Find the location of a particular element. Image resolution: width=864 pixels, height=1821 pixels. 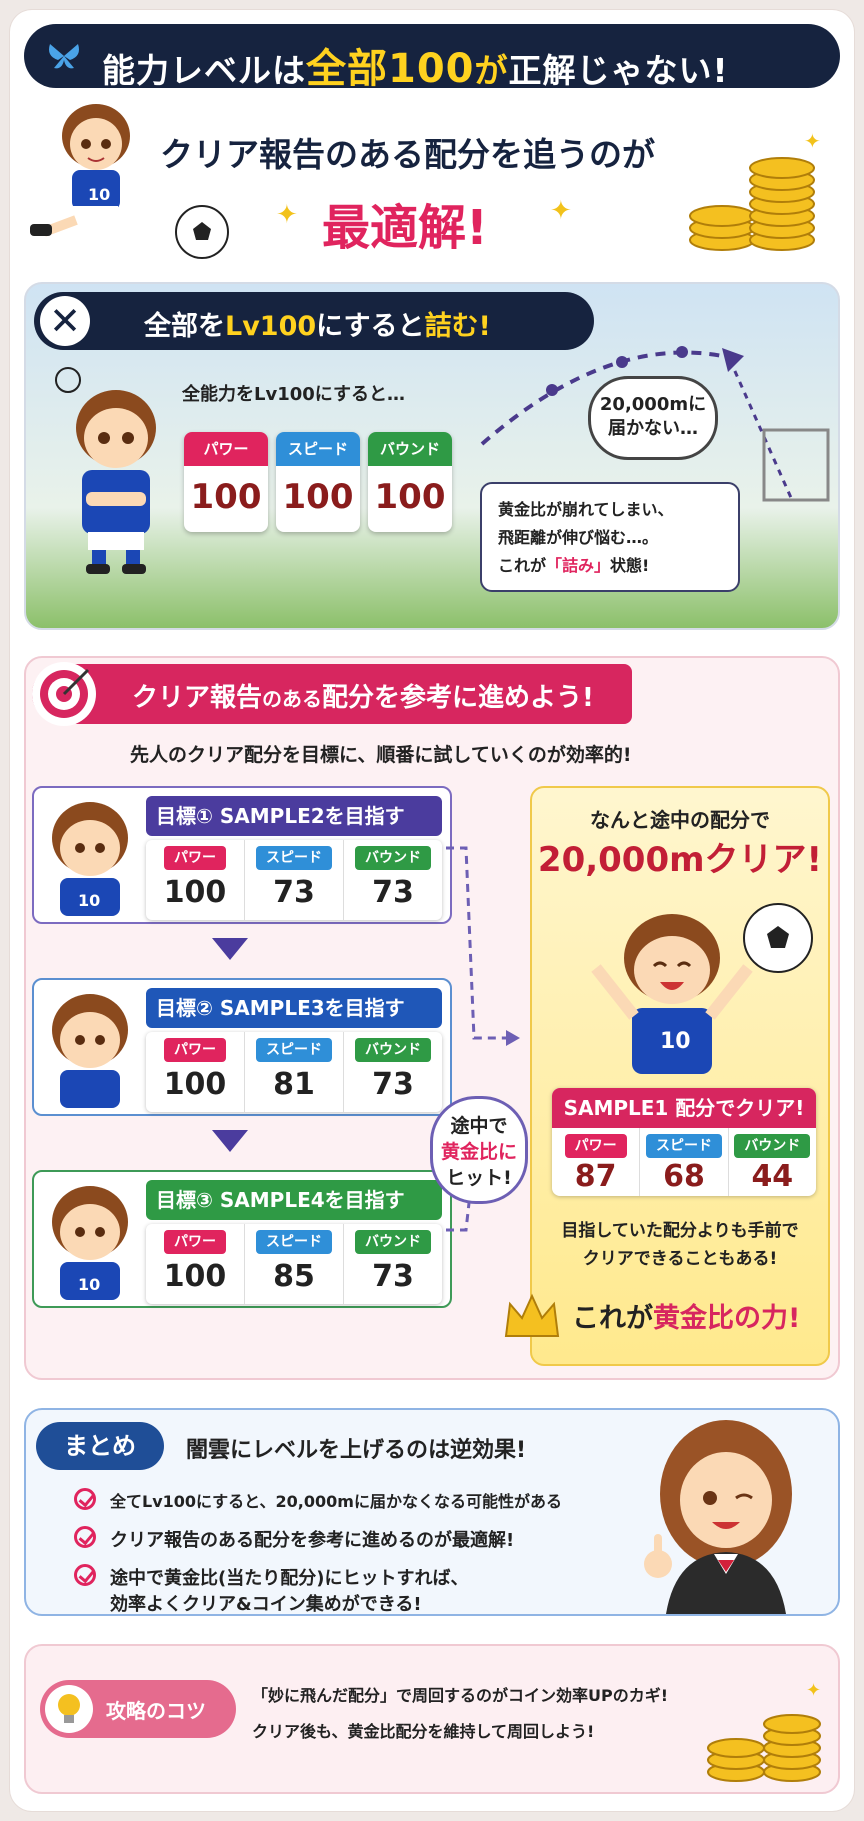

title-part: 能力レベルは is located at coordinates (204, 70).